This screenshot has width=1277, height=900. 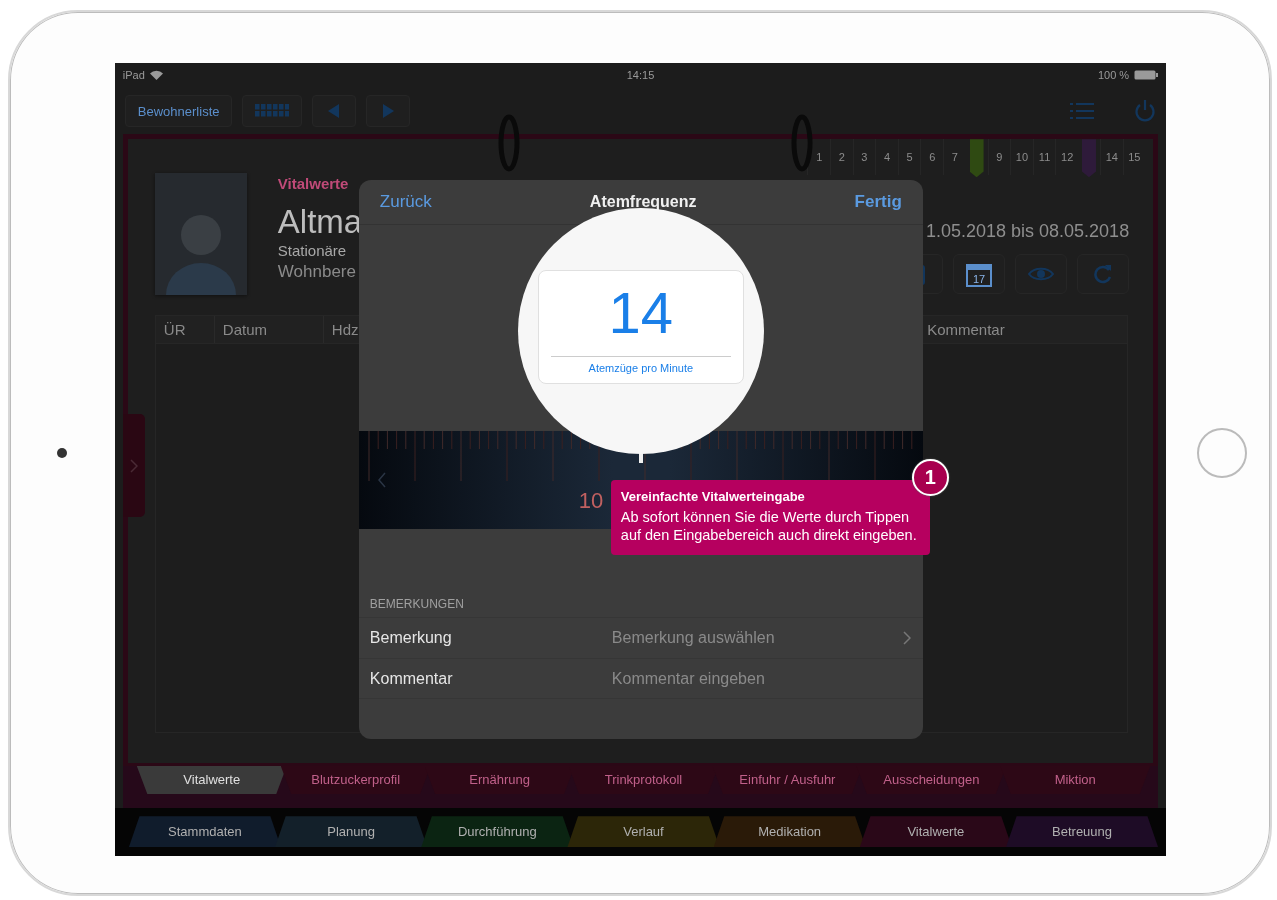 What do you see at coordinates (643, 202) in the screenshot?
I see `dialog-title: Atemfrequenz` at bounding box center [643, 202].